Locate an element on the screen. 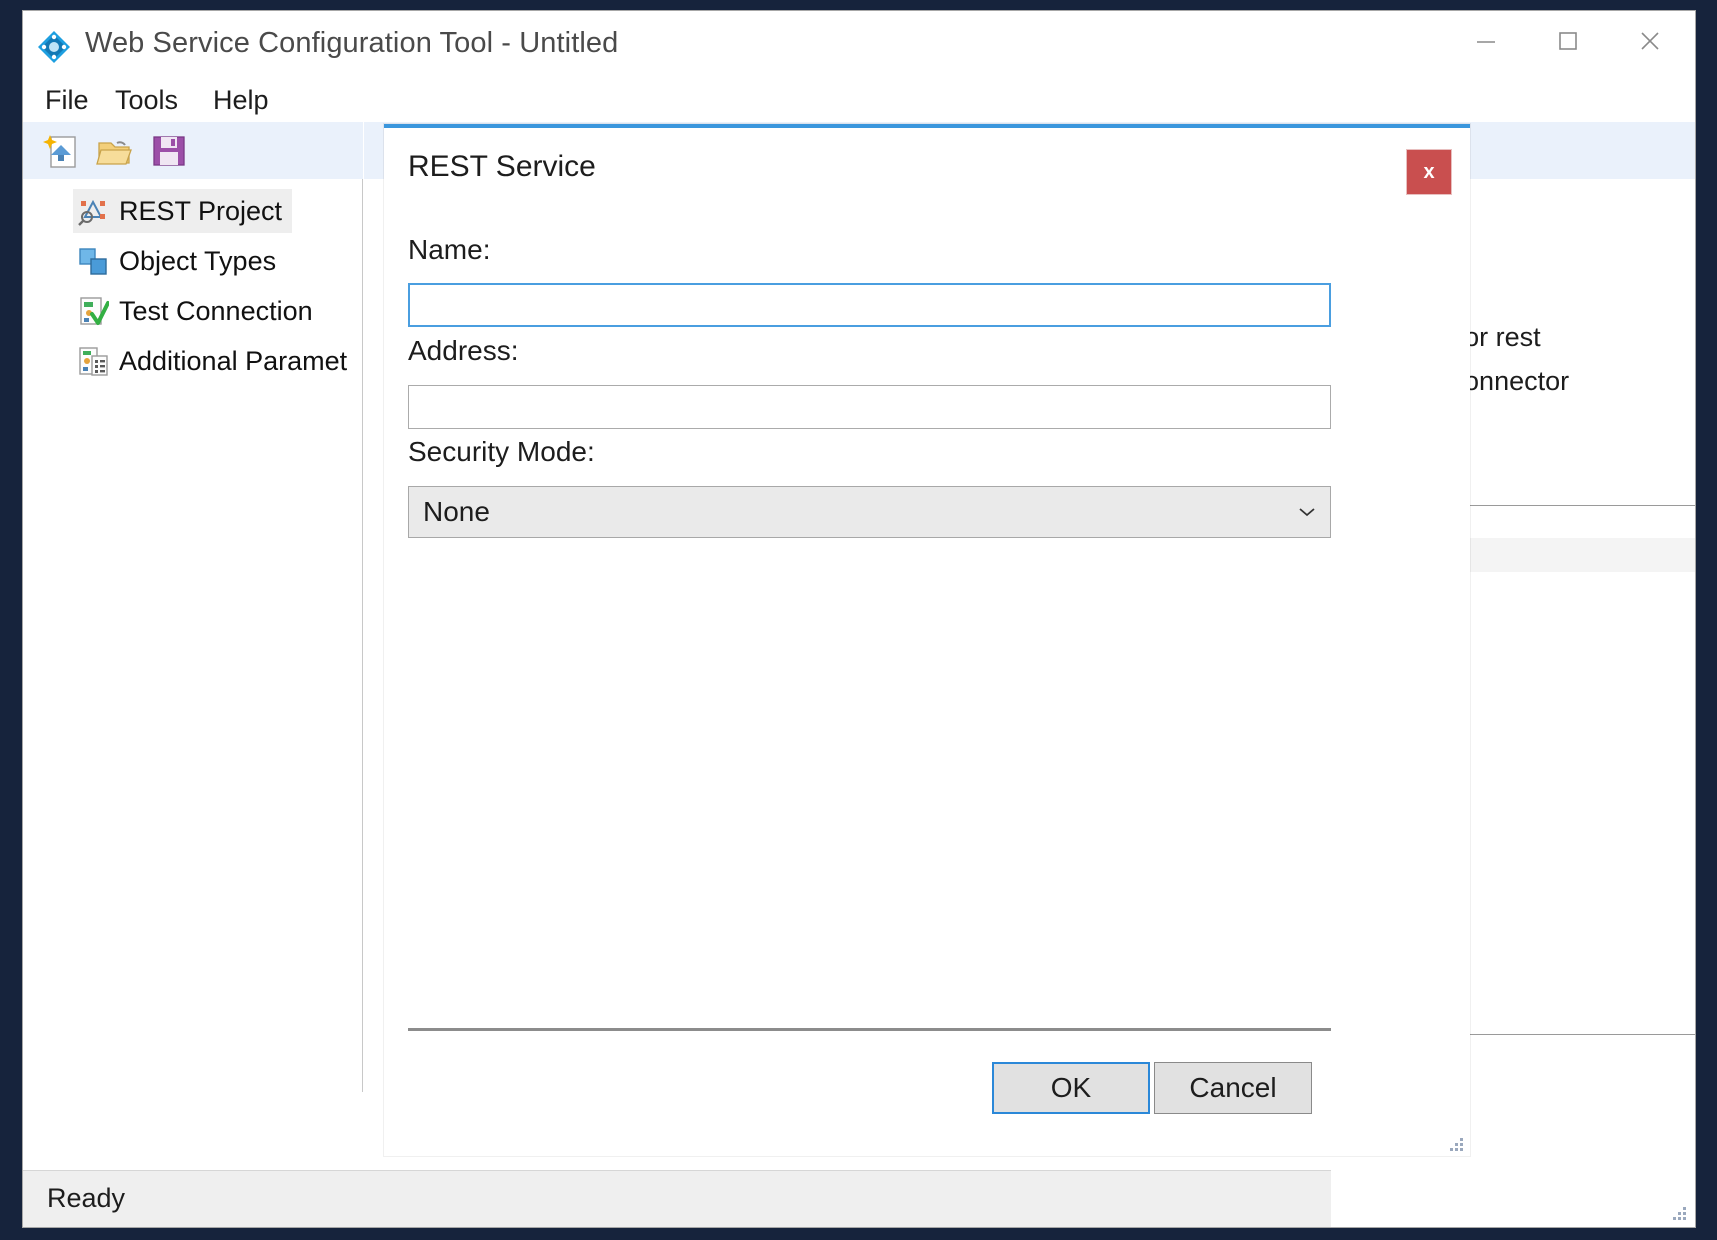 The image size is (1717, 1240). dialog-separator is located at coordinates (869, 1029).